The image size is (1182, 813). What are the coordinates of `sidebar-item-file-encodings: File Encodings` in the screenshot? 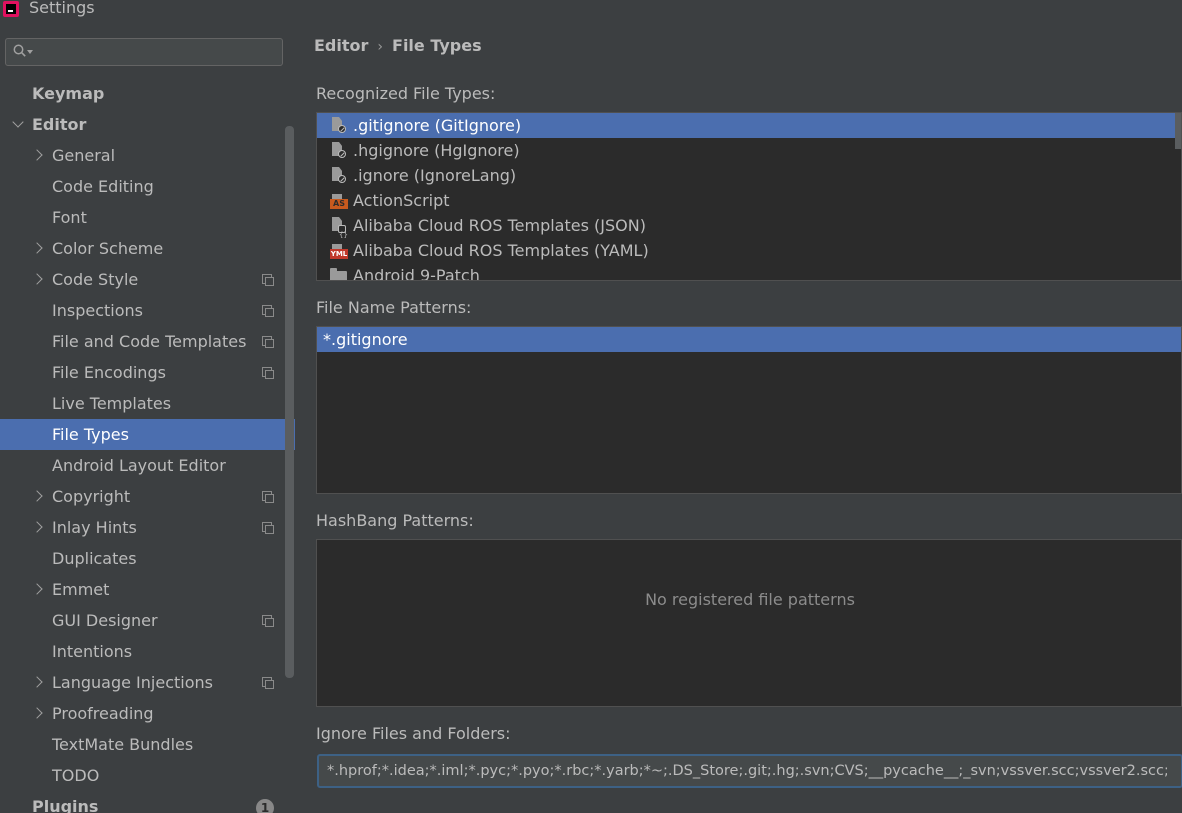 It's located at (147, 372).